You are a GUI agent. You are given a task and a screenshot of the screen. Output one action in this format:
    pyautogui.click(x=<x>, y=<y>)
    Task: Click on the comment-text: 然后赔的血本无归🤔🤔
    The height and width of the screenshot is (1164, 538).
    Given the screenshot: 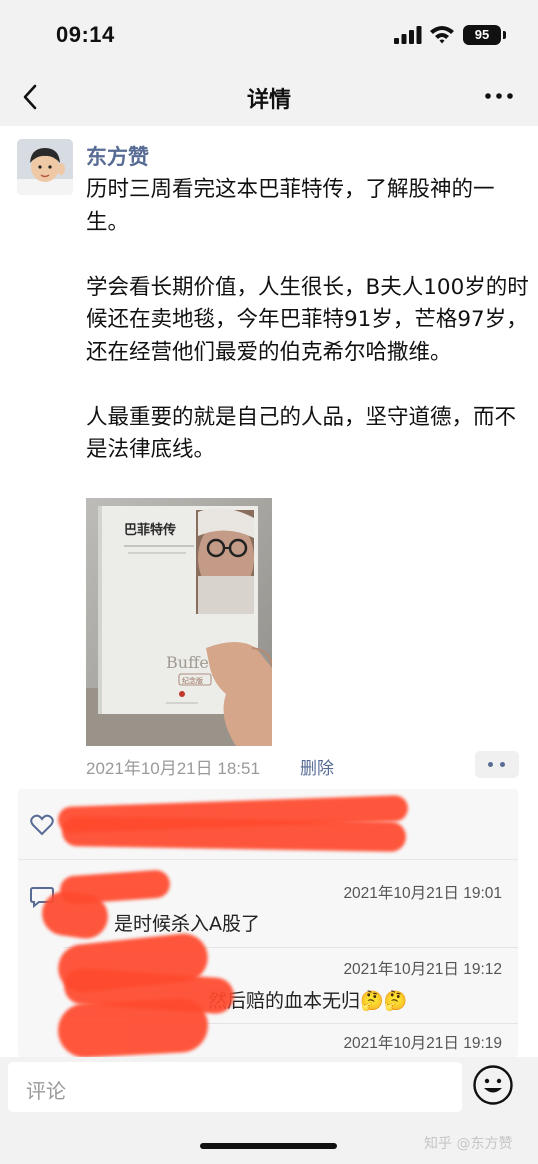 What is the action you would take?
    pyautogui.click(x=307, y=999)
    